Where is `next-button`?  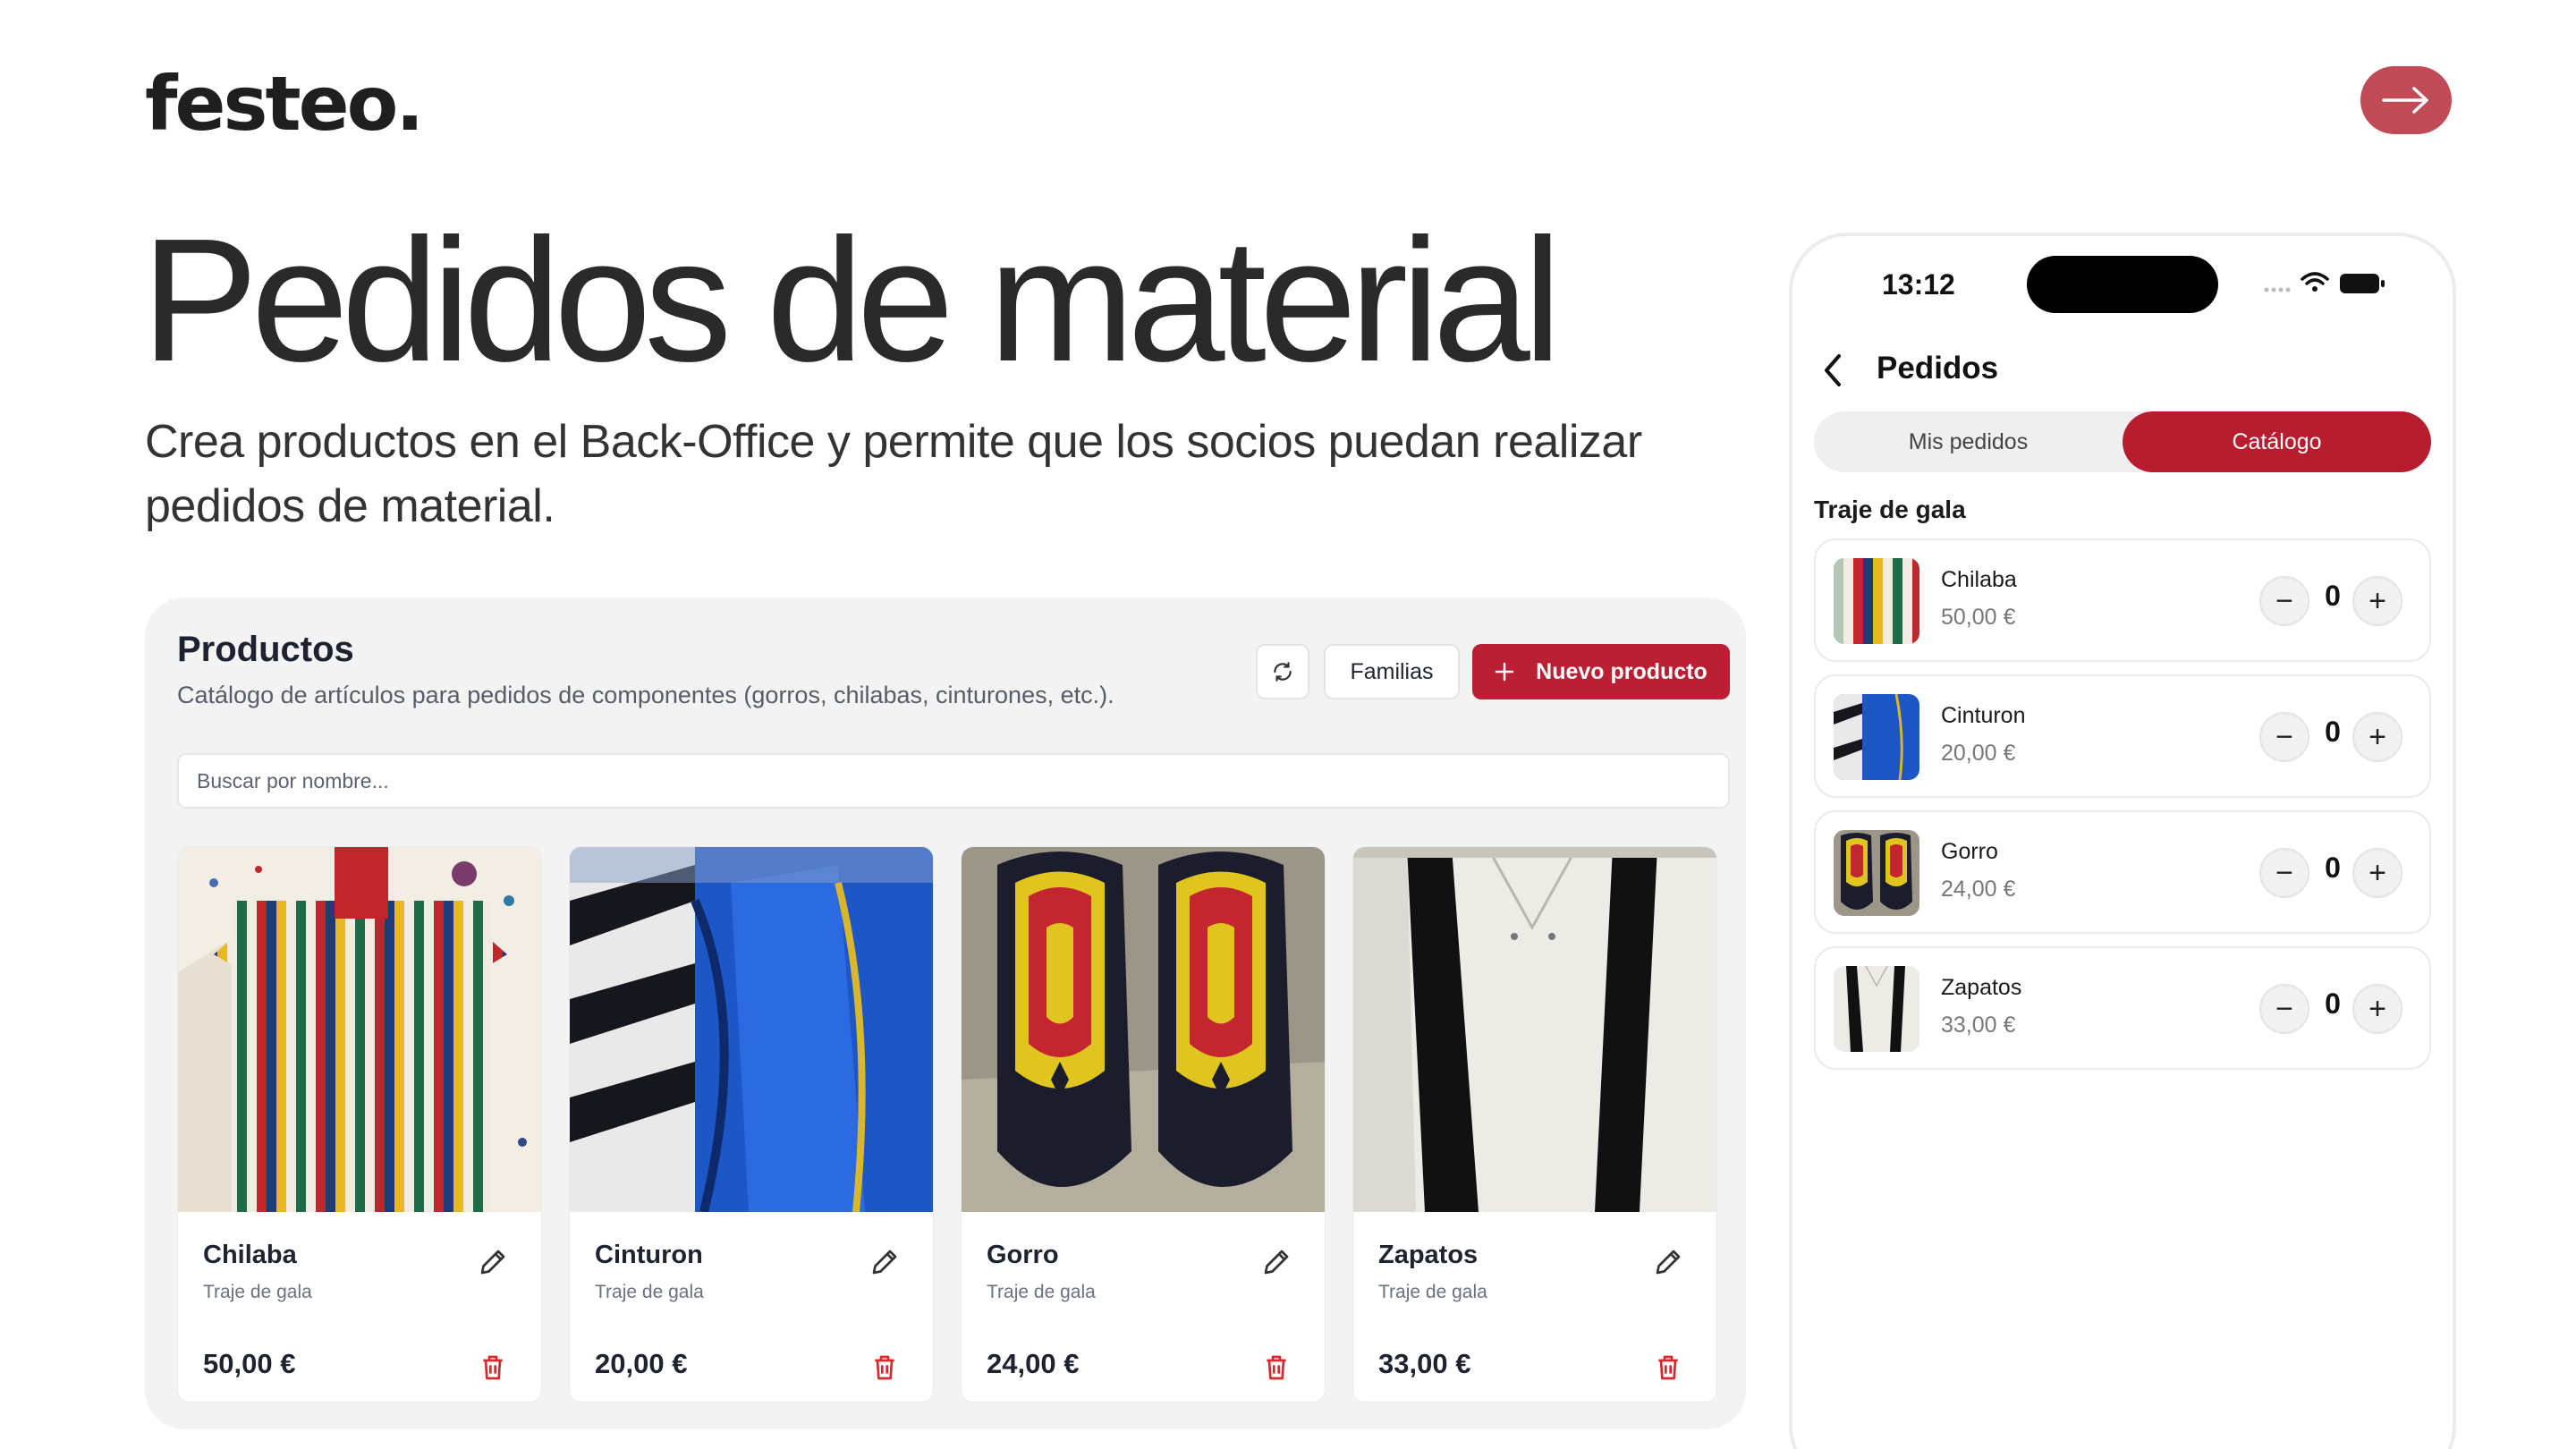
next-button is located at coordinates (2406, 100).